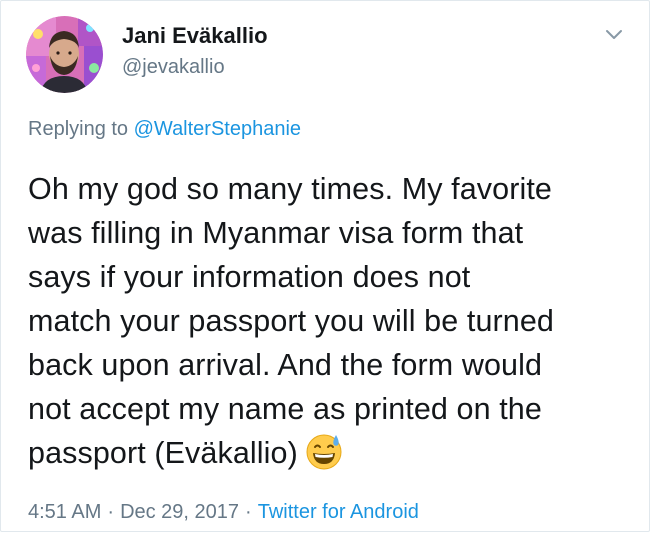  Describe the element at coordinates (163, 453) in the screenshot. I see `tweet-text-line: passport (Eväkallio)` at that location.